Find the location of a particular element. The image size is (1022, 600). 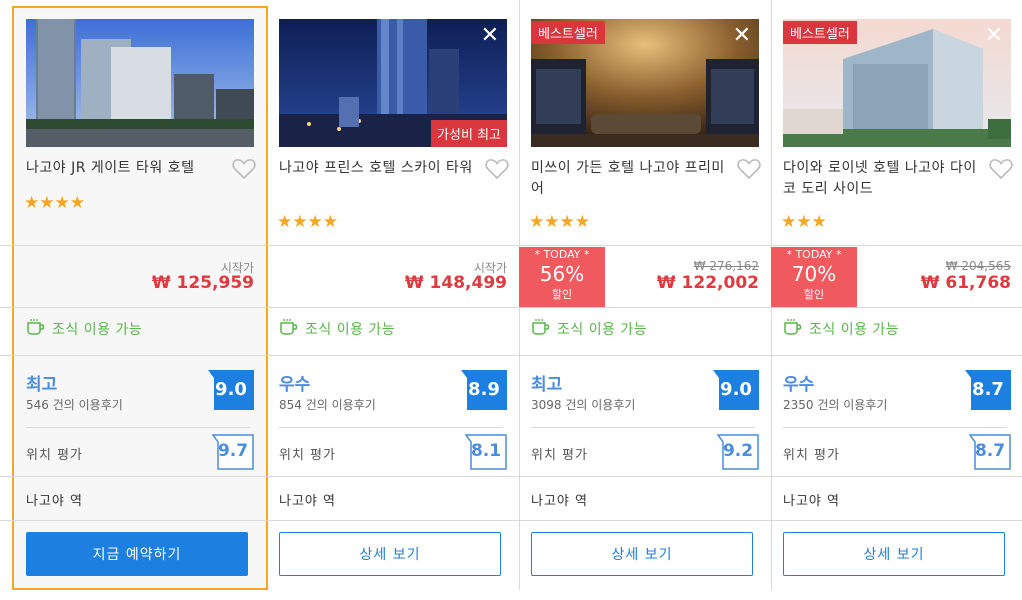

location-score: 8.1 is located at coordinates (486, 451).